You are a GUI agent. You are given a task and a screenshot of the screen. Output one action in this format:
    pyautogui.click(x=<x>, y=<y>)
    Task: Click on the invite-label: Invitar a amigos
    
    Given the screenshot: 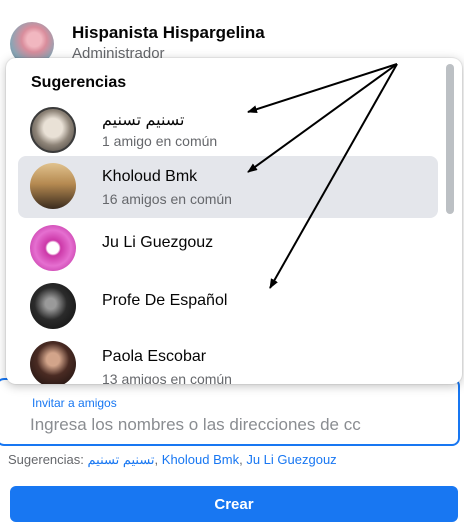 What is the action you would take?
    pyautogui.click(x=74, y=403)
    